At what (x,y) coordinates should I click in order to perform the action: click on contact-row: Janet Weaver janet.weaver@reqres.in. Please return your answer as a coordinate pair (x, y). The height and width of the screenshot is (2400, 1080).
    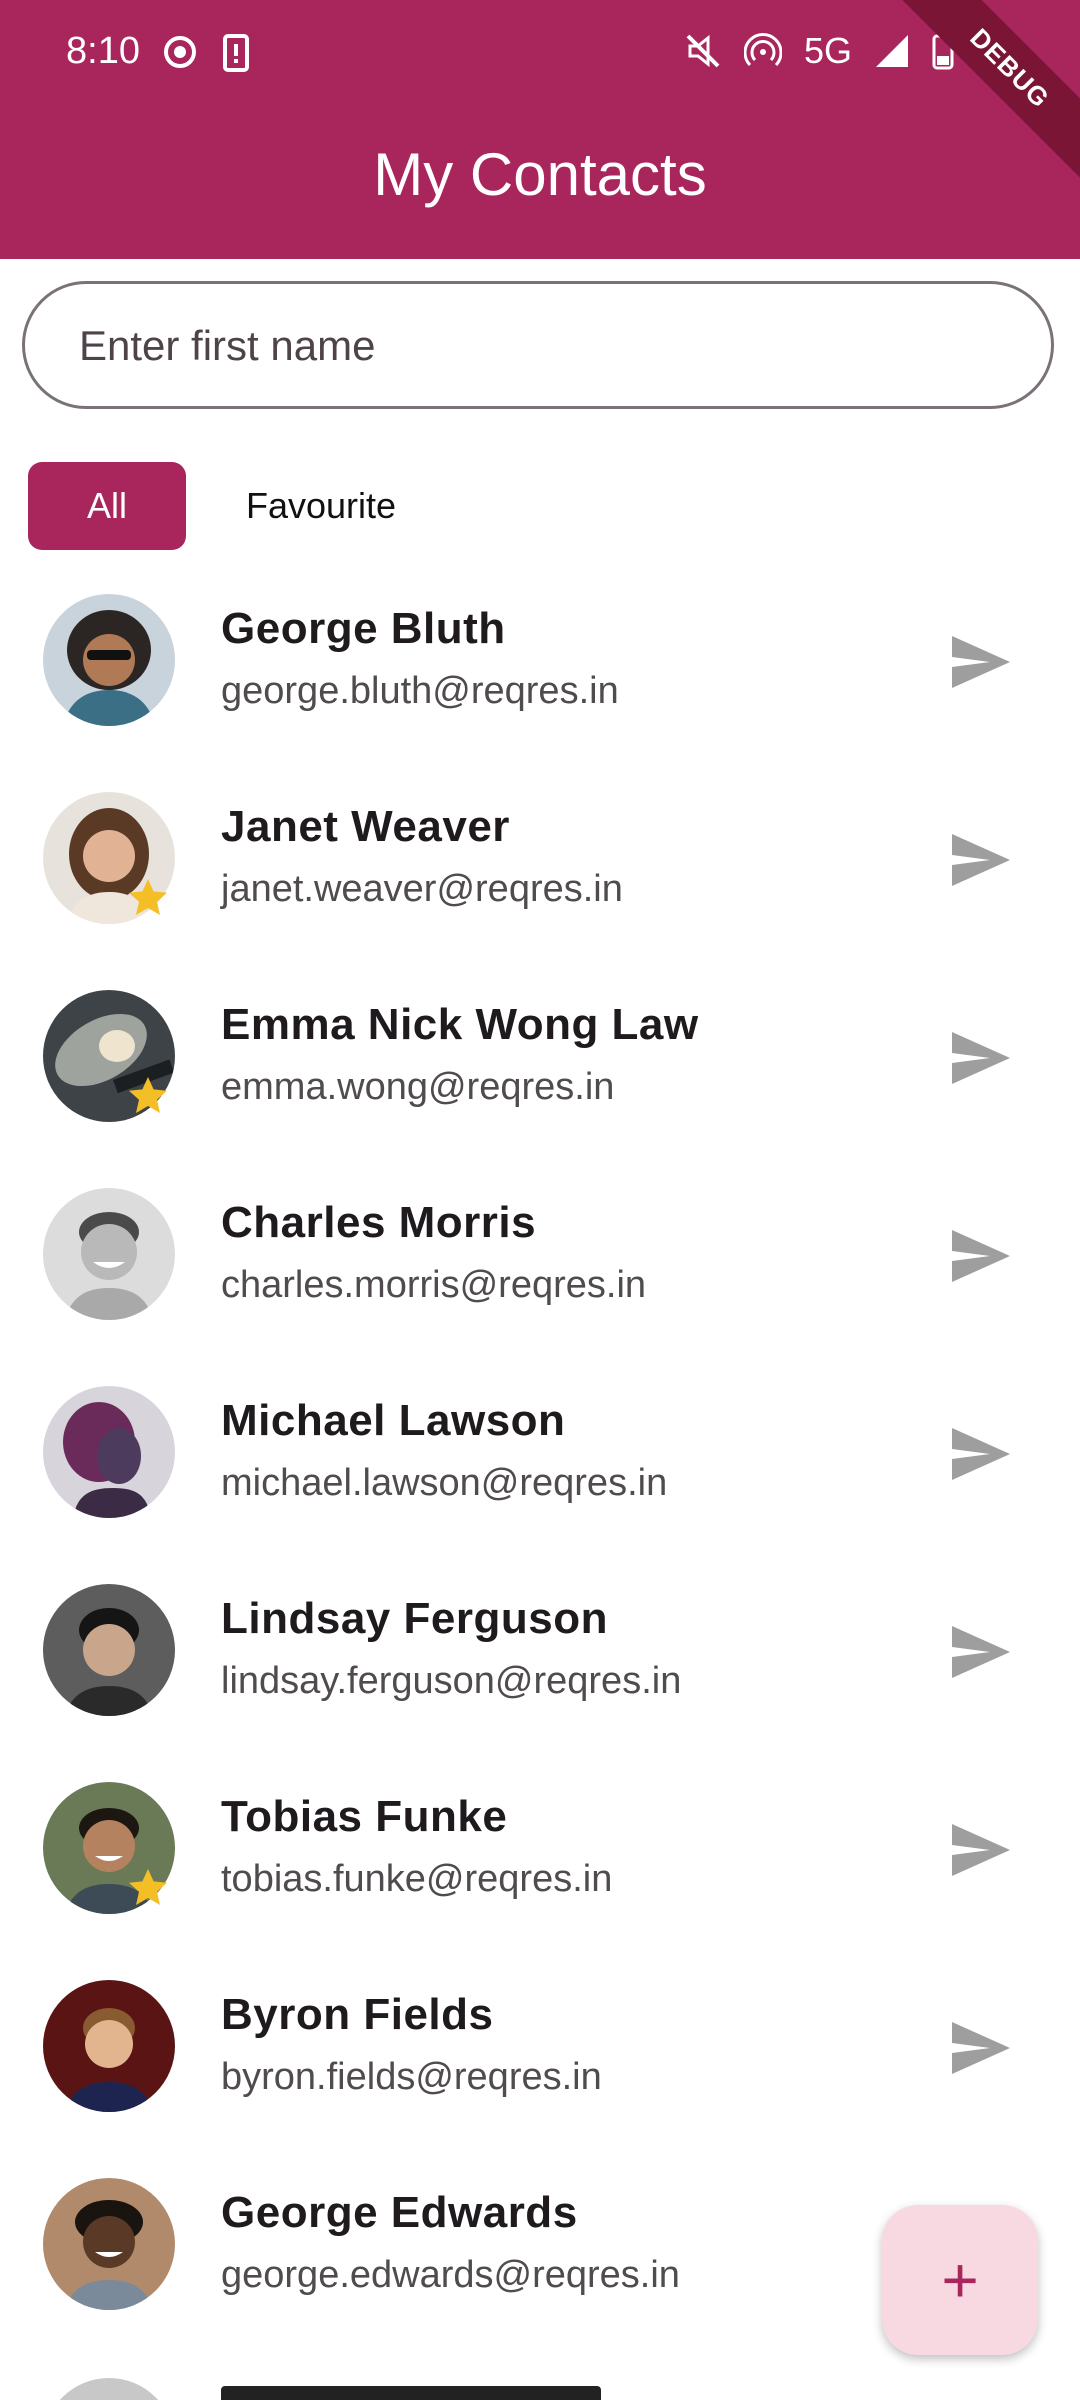
    Looking at the image, I should click on (540, 869).